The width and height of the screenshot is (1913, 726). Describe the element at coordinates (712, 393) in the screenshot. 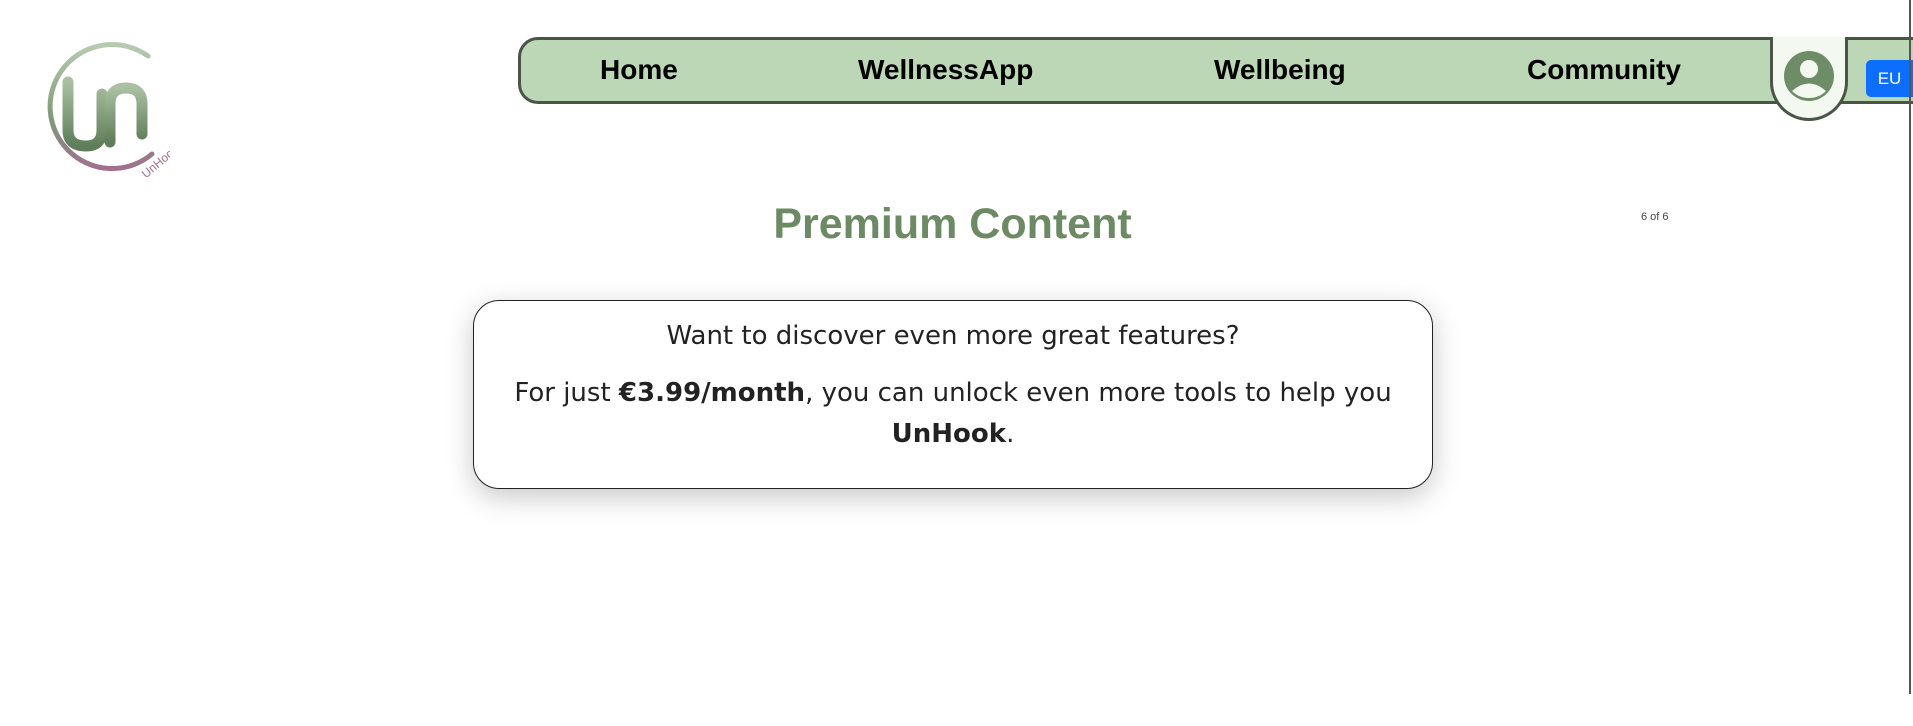

I see `offer-price: €3.99/month` at that location.